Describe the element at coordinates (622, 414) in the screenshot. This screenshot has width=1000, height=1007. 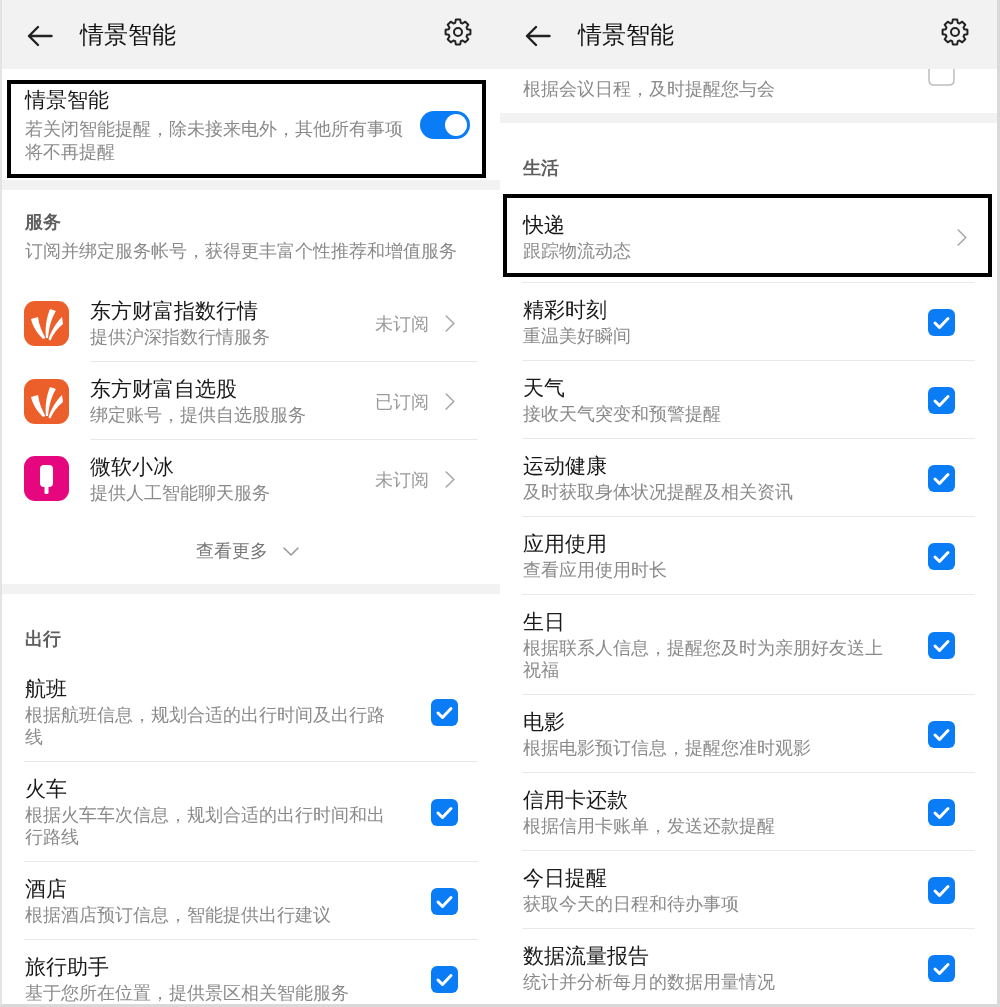
I see `setting-description: 接收天气突变和预警提醒` at that location.